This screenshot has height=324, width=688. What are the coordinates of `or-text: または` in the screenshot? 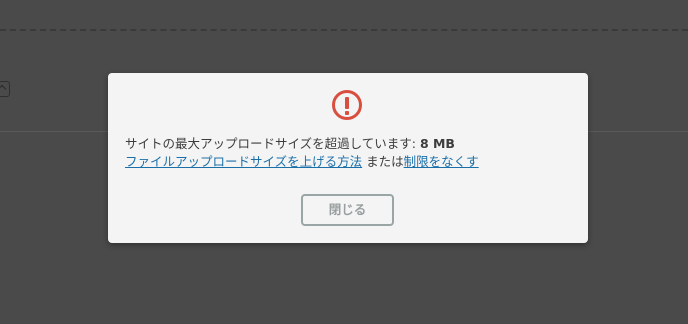 It's located at (383, 161).